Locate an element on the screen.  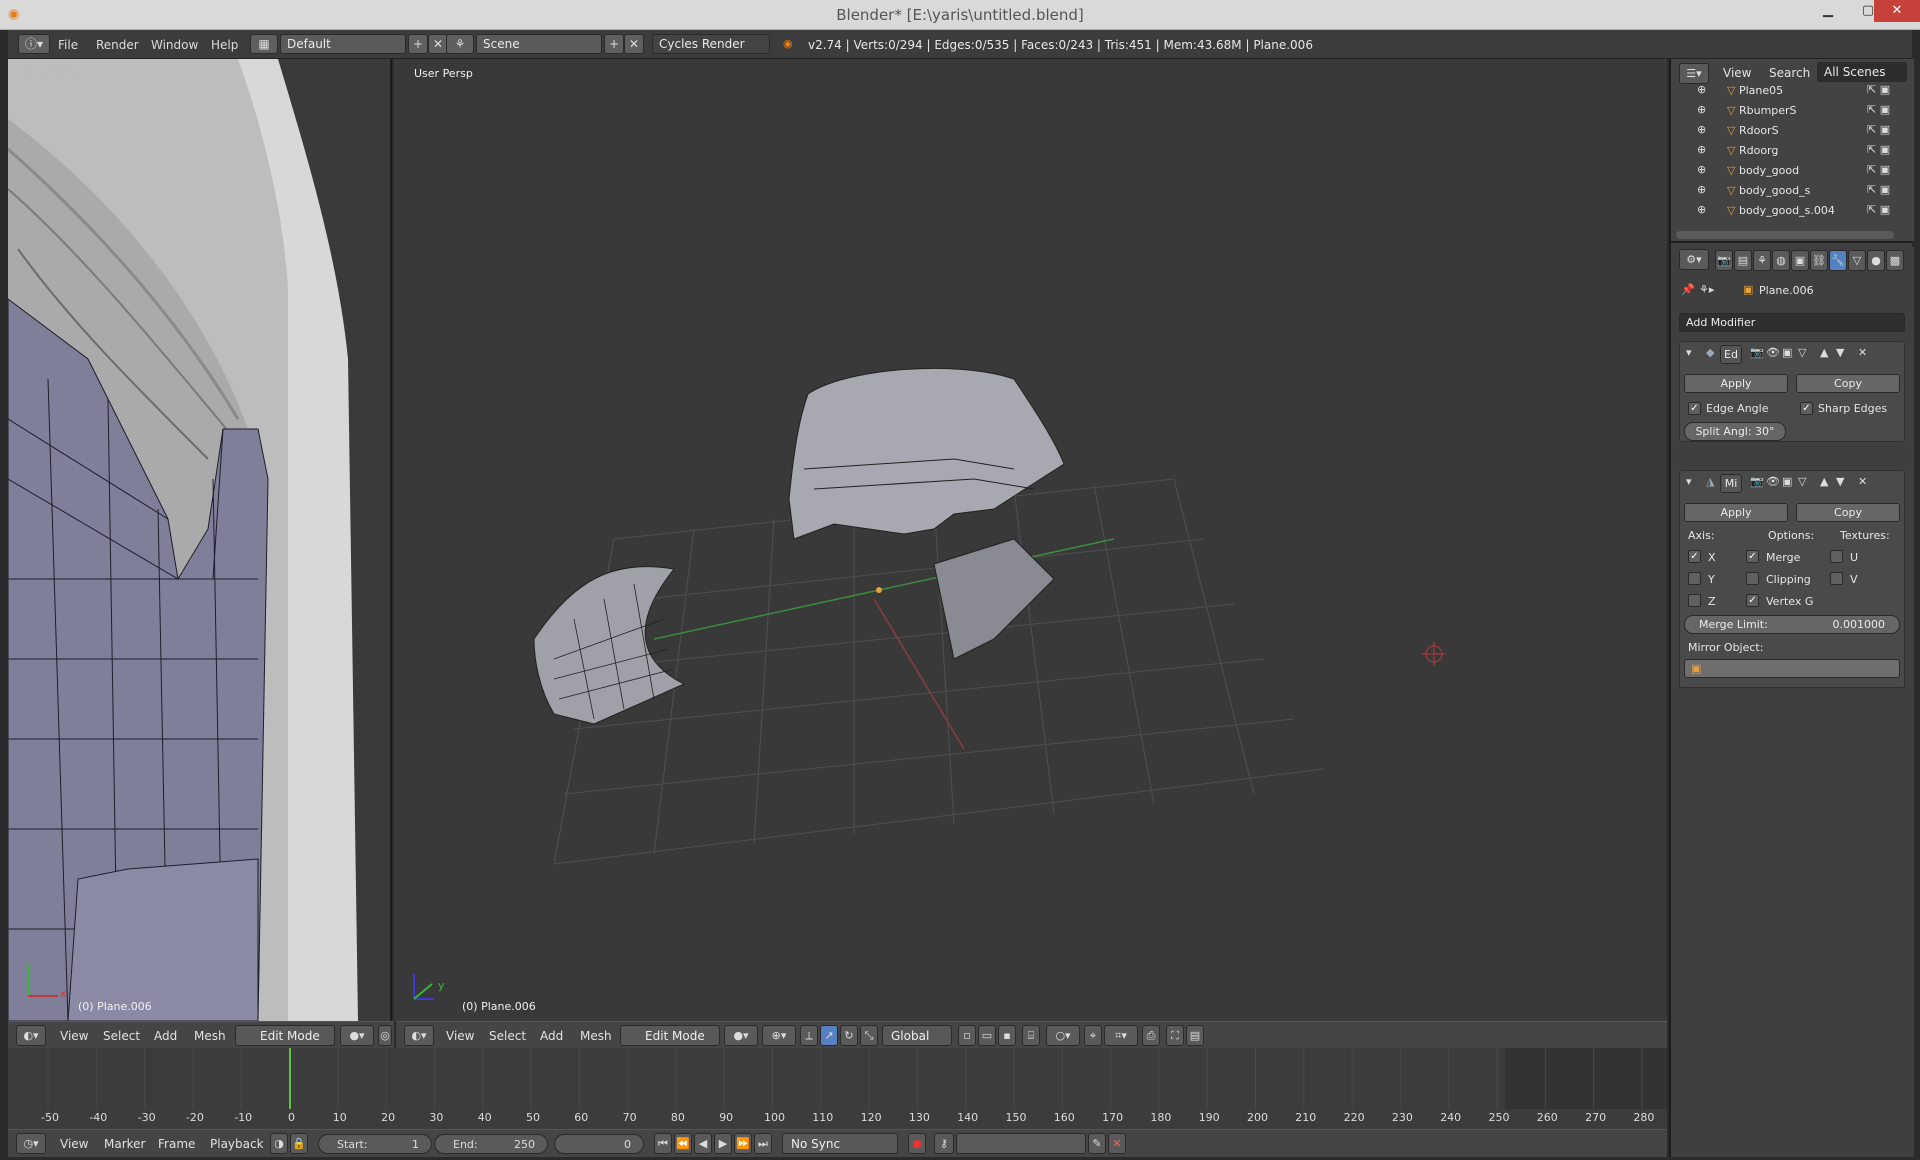
render-toggle-icon: 📷 is located at coordinates (1757, 352).